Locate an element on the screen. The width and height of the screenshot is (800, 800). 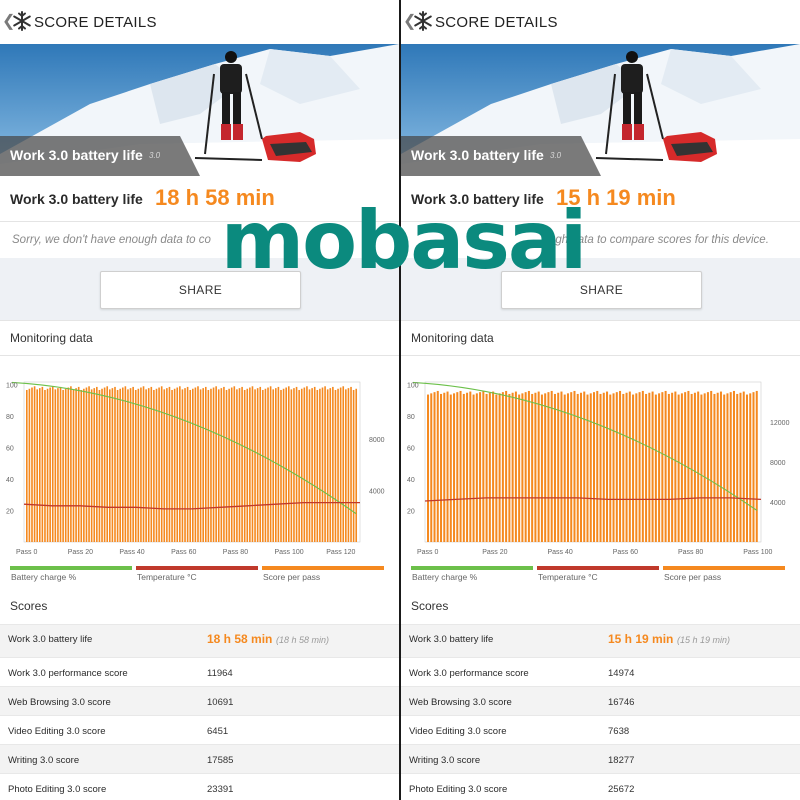
x-axis-tick: Pass 80 is located at coordinates (235, 552).